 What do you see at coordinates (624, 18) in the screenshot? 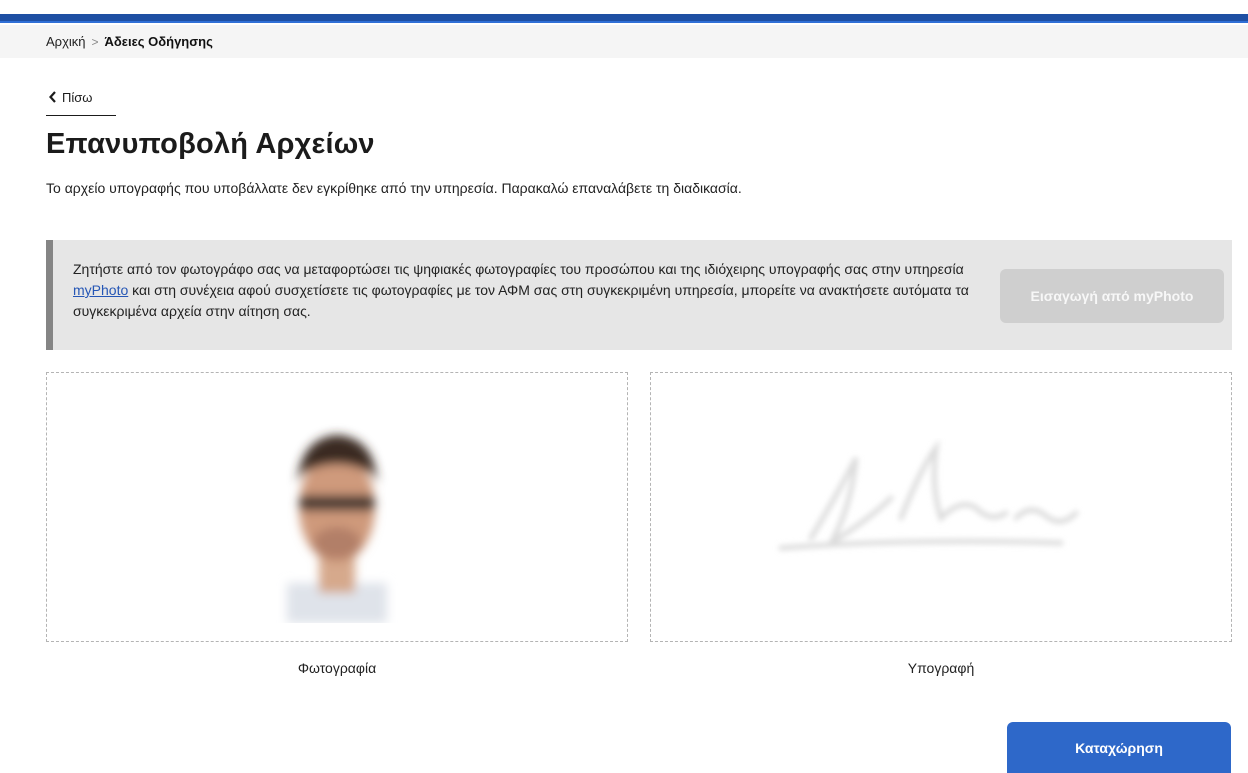
I see `top-header-bar` at bounding box center [624, 18].